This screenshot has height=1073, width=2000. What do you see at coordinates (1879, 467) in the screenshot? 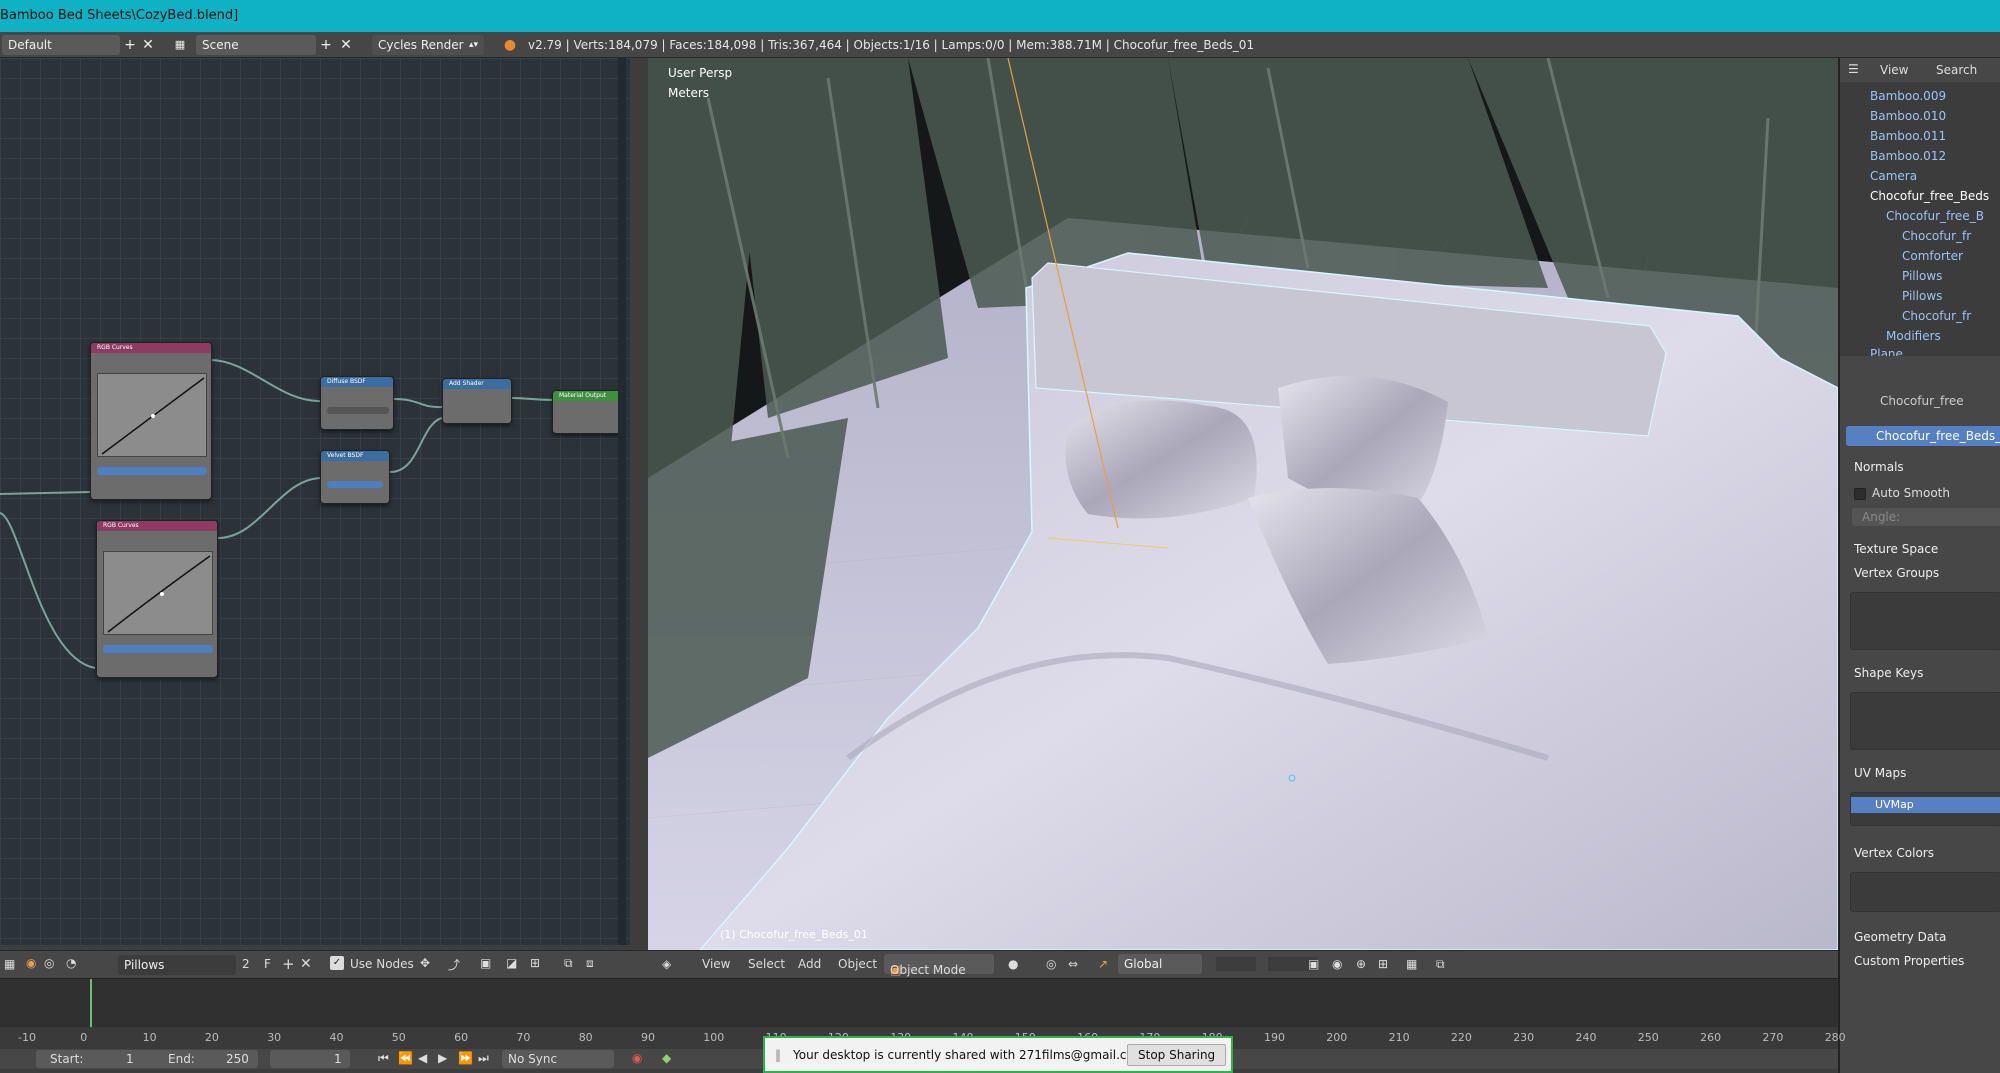
I see `normals-section: Normals` at bounding box center [1879, 467].